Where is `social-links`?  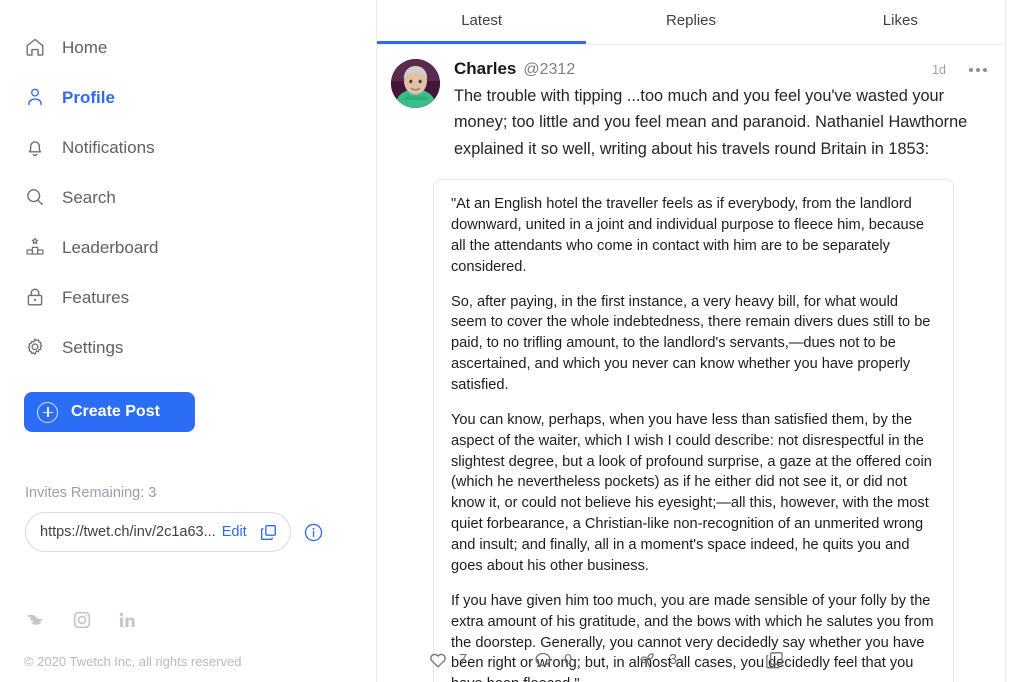 social-links is located at coordinates (81, 620).